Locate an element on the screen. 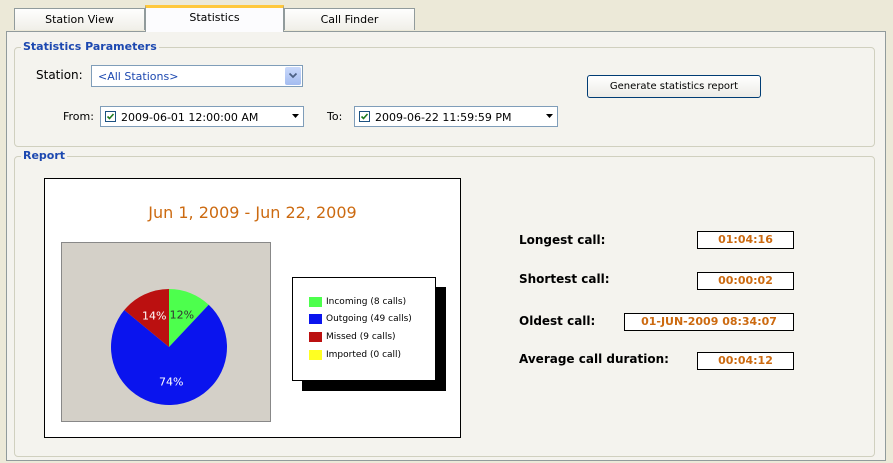 This screenshot has width=893, height=463. tab-call-finder: Call Finder is located at coordinates (349, 19).